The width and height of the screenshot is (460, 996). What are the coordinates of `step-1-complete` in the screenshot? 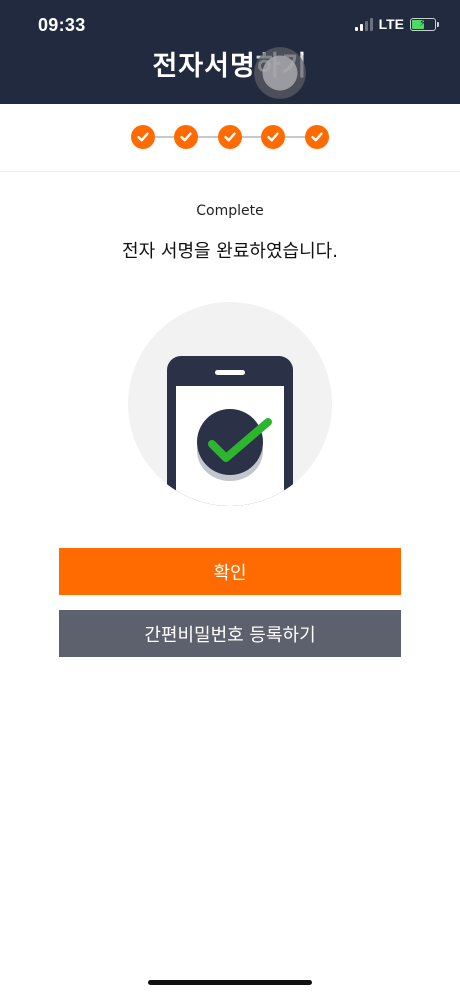 It's located at (143, 137).